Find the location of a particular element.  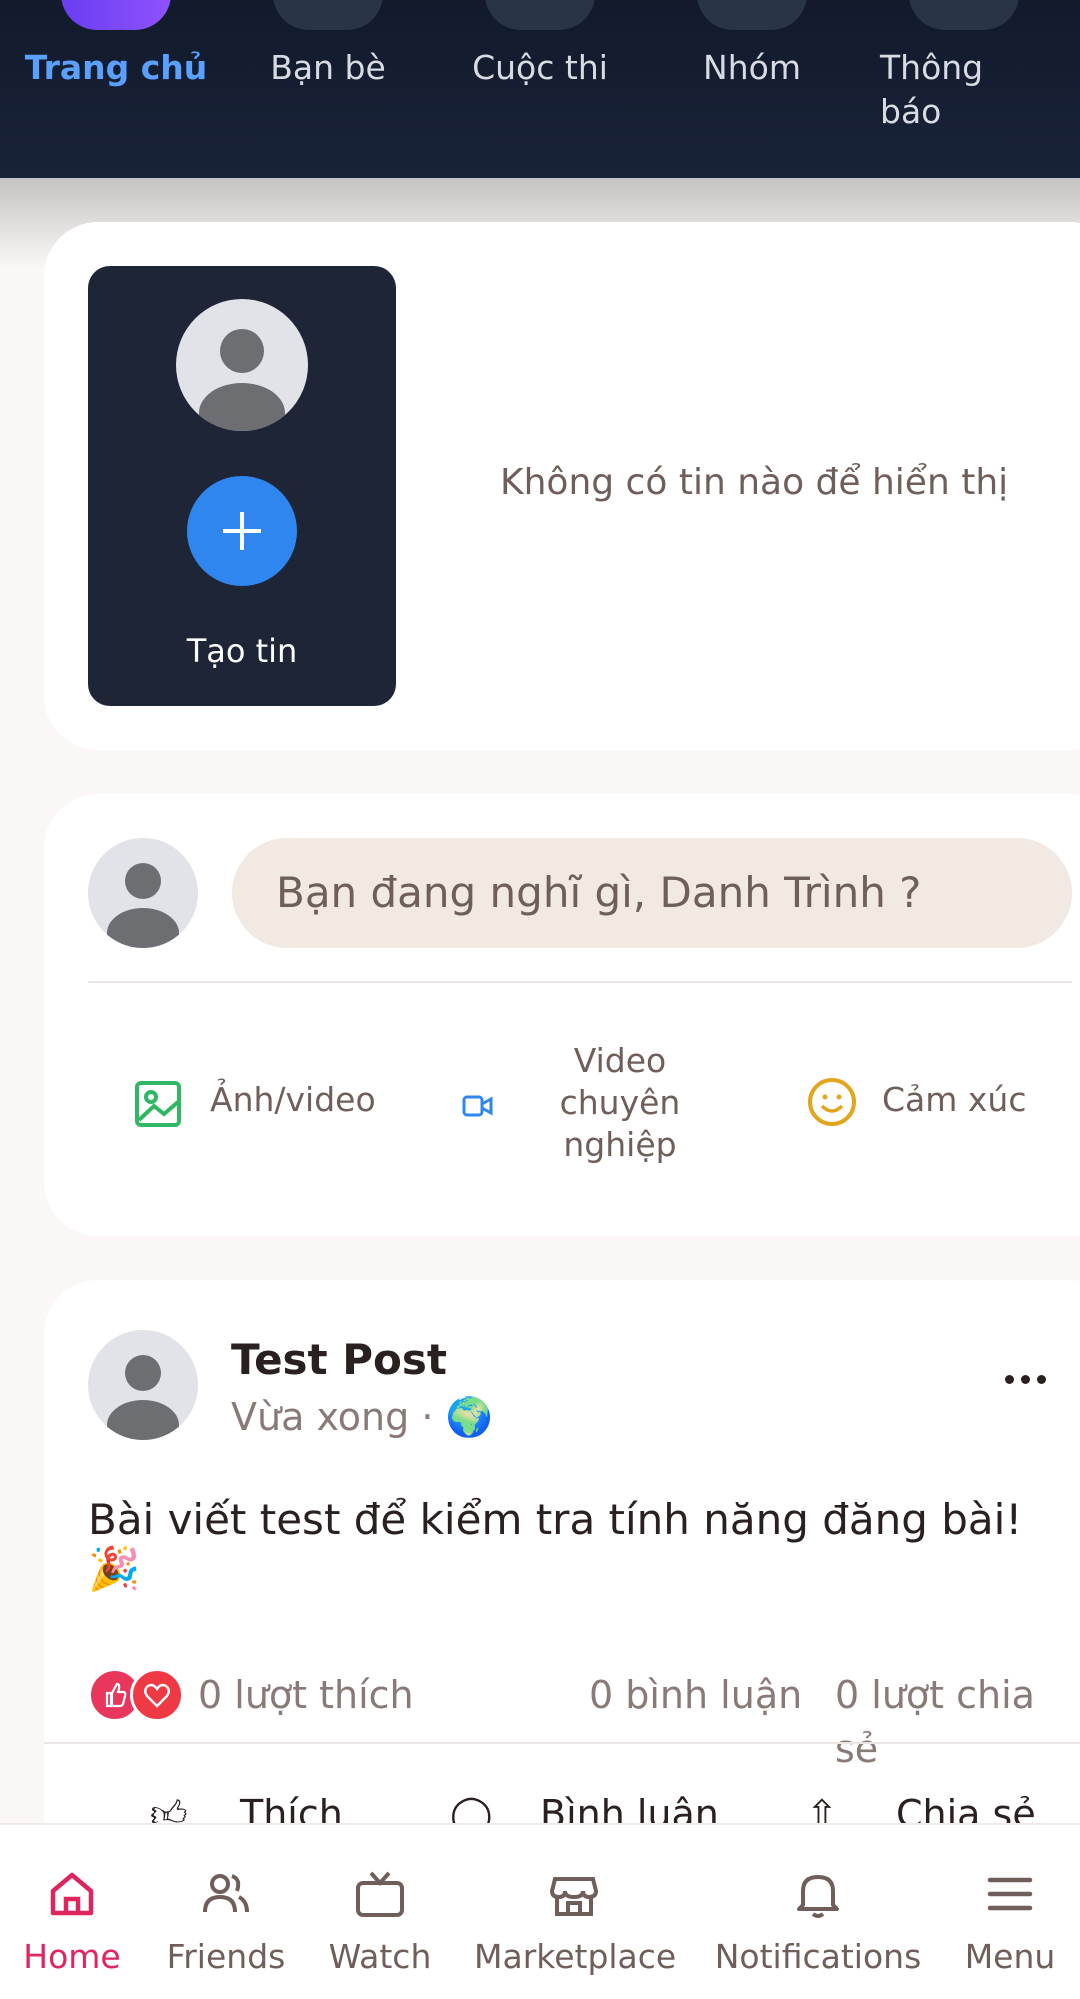

create-story-label: Tạo tin is located at coordinates (242, 651).